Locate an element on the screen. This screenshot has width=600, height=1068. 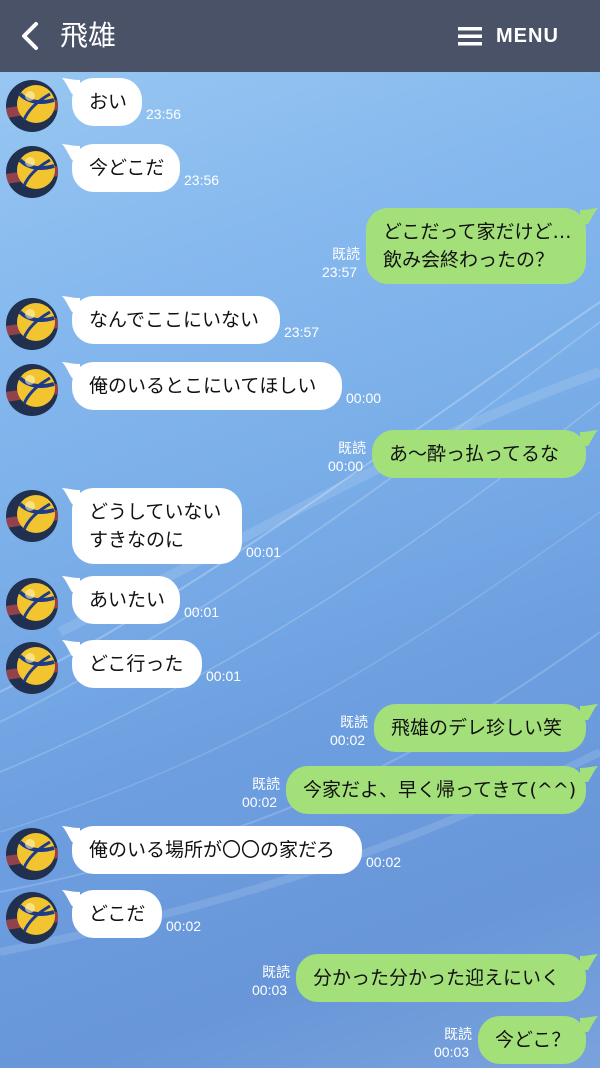
message-text: あ〜酔っ払ってるな is located at coordinates (474, 454).